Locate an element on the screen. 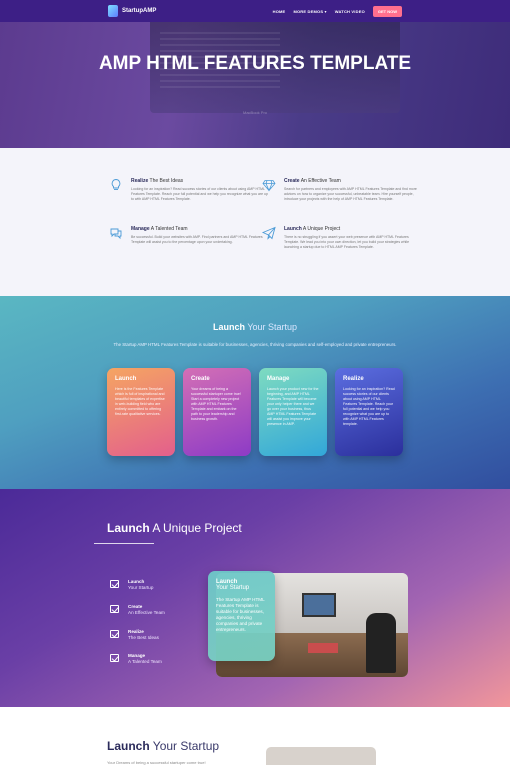 This screenshot has height=765, width=510. list-item-subtitle: A Talented Team is located at coordinates (145, 661).